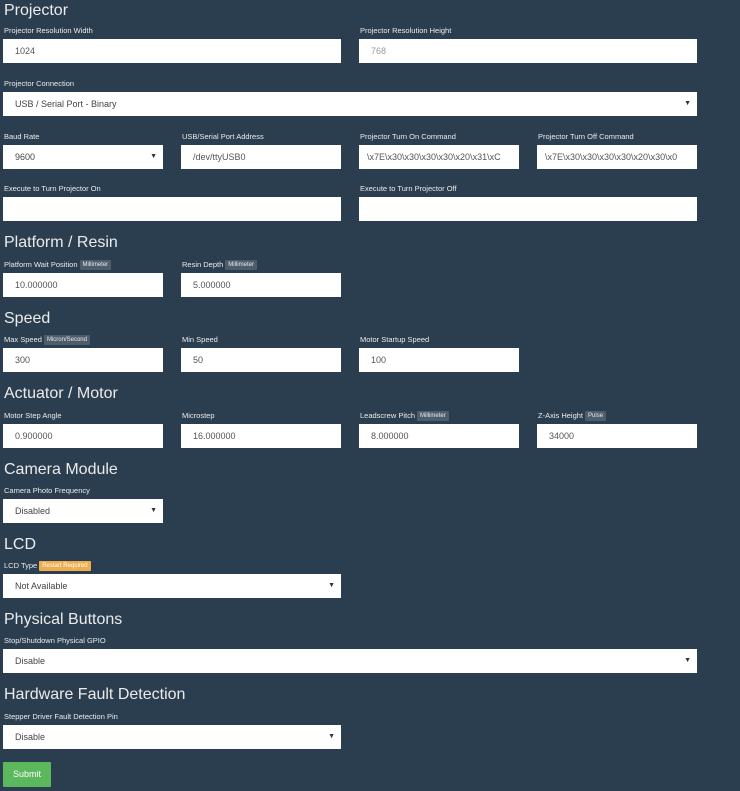 This screenshot has height=791, width=740. I want to click on projector-resolution-height-input: 768, so click(528, 51).